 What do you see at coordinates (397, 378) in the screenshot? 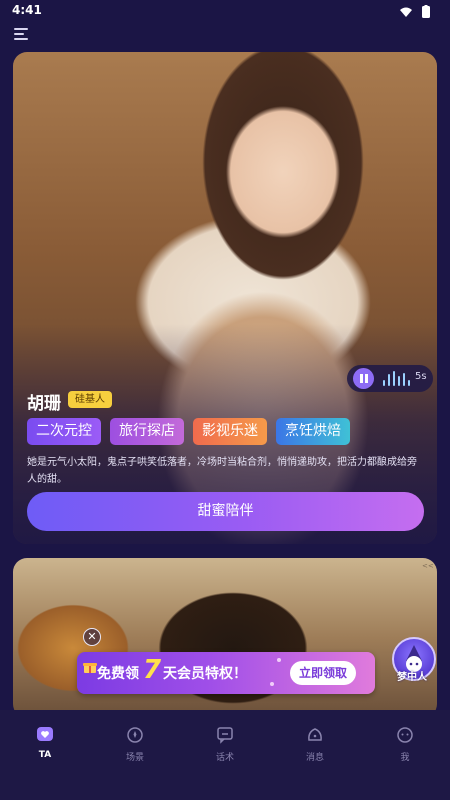
I see `waveform-icon` at bounding box center [397, 378].